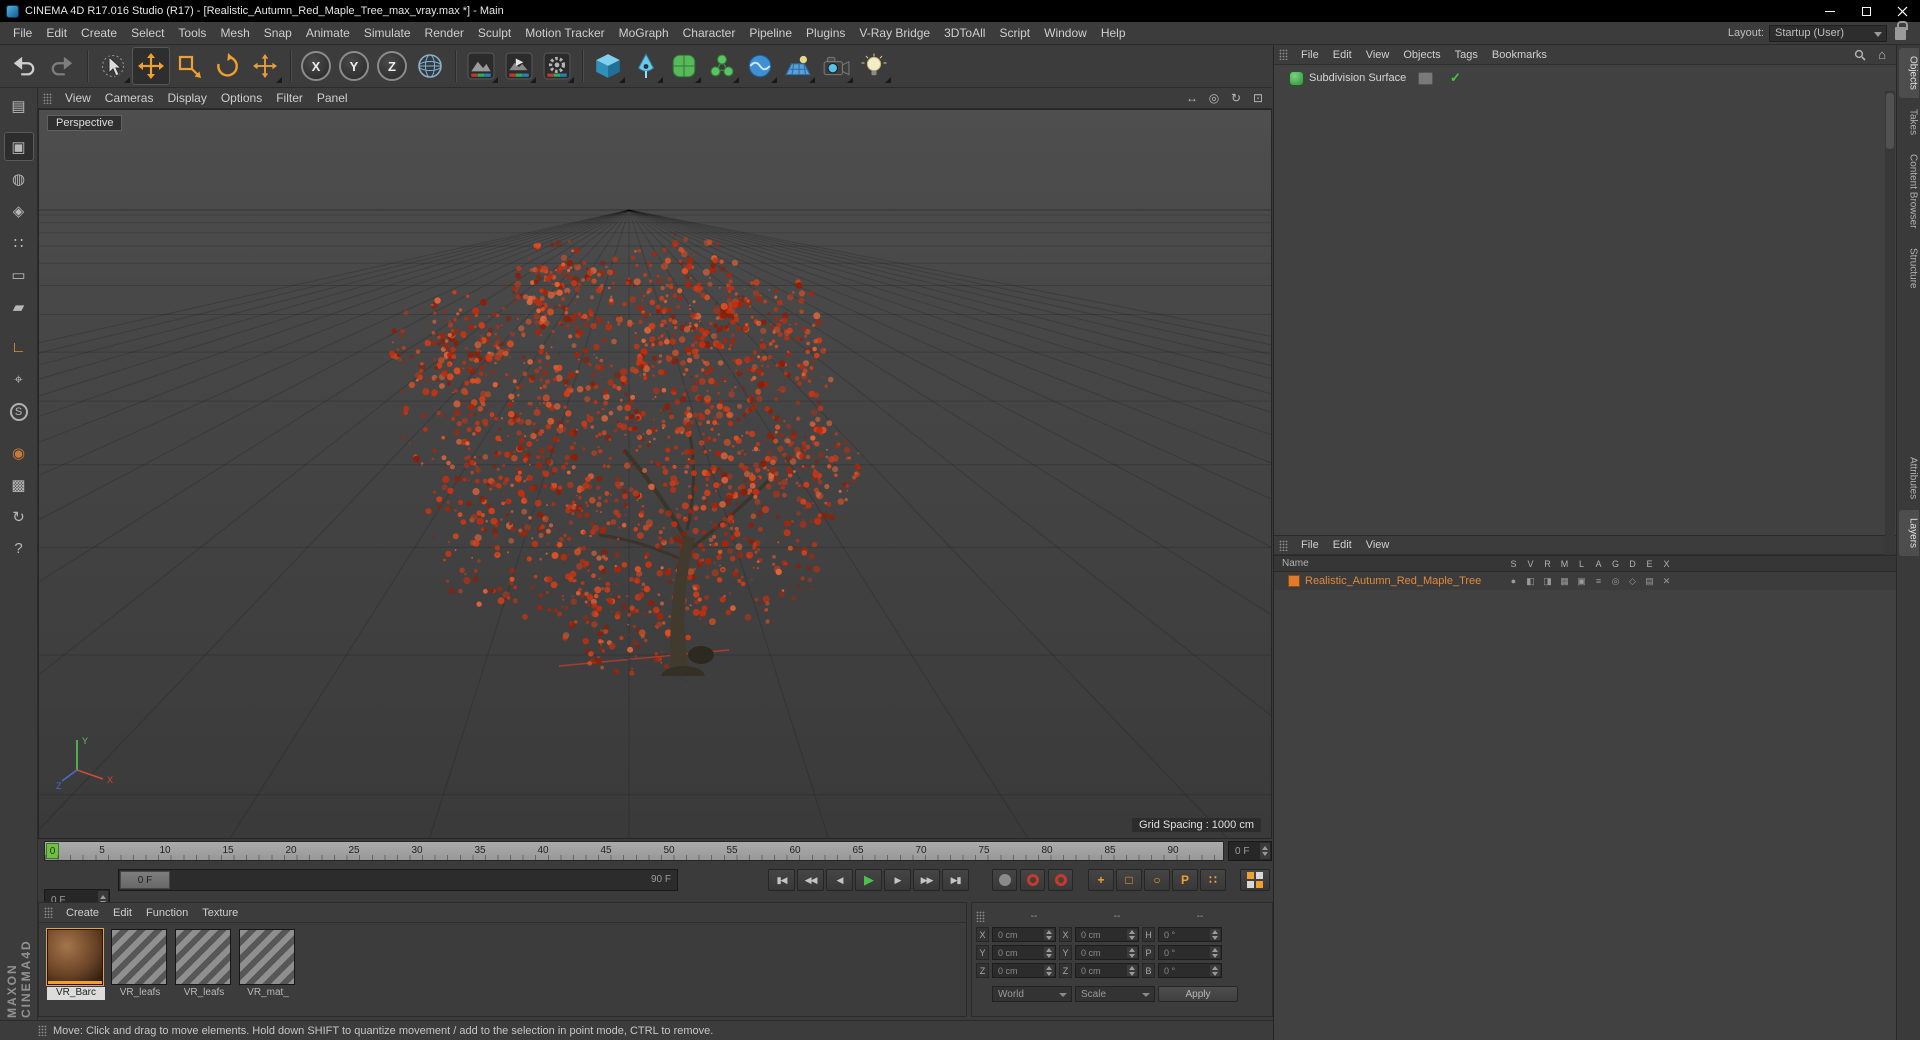  Describe the element at coordinates (868, 880) in the screenshot. I see `play-button: ▶` at that location.